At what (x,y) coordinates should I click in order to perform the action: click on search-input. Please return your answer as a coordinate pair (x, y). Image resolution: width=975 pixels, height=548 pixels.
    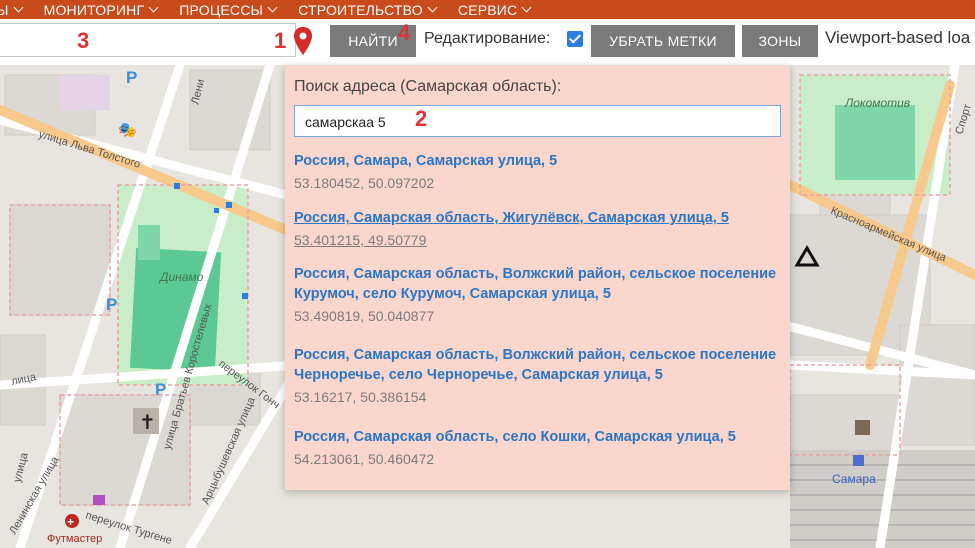
    Looking at the image, I should click on (148, 40).